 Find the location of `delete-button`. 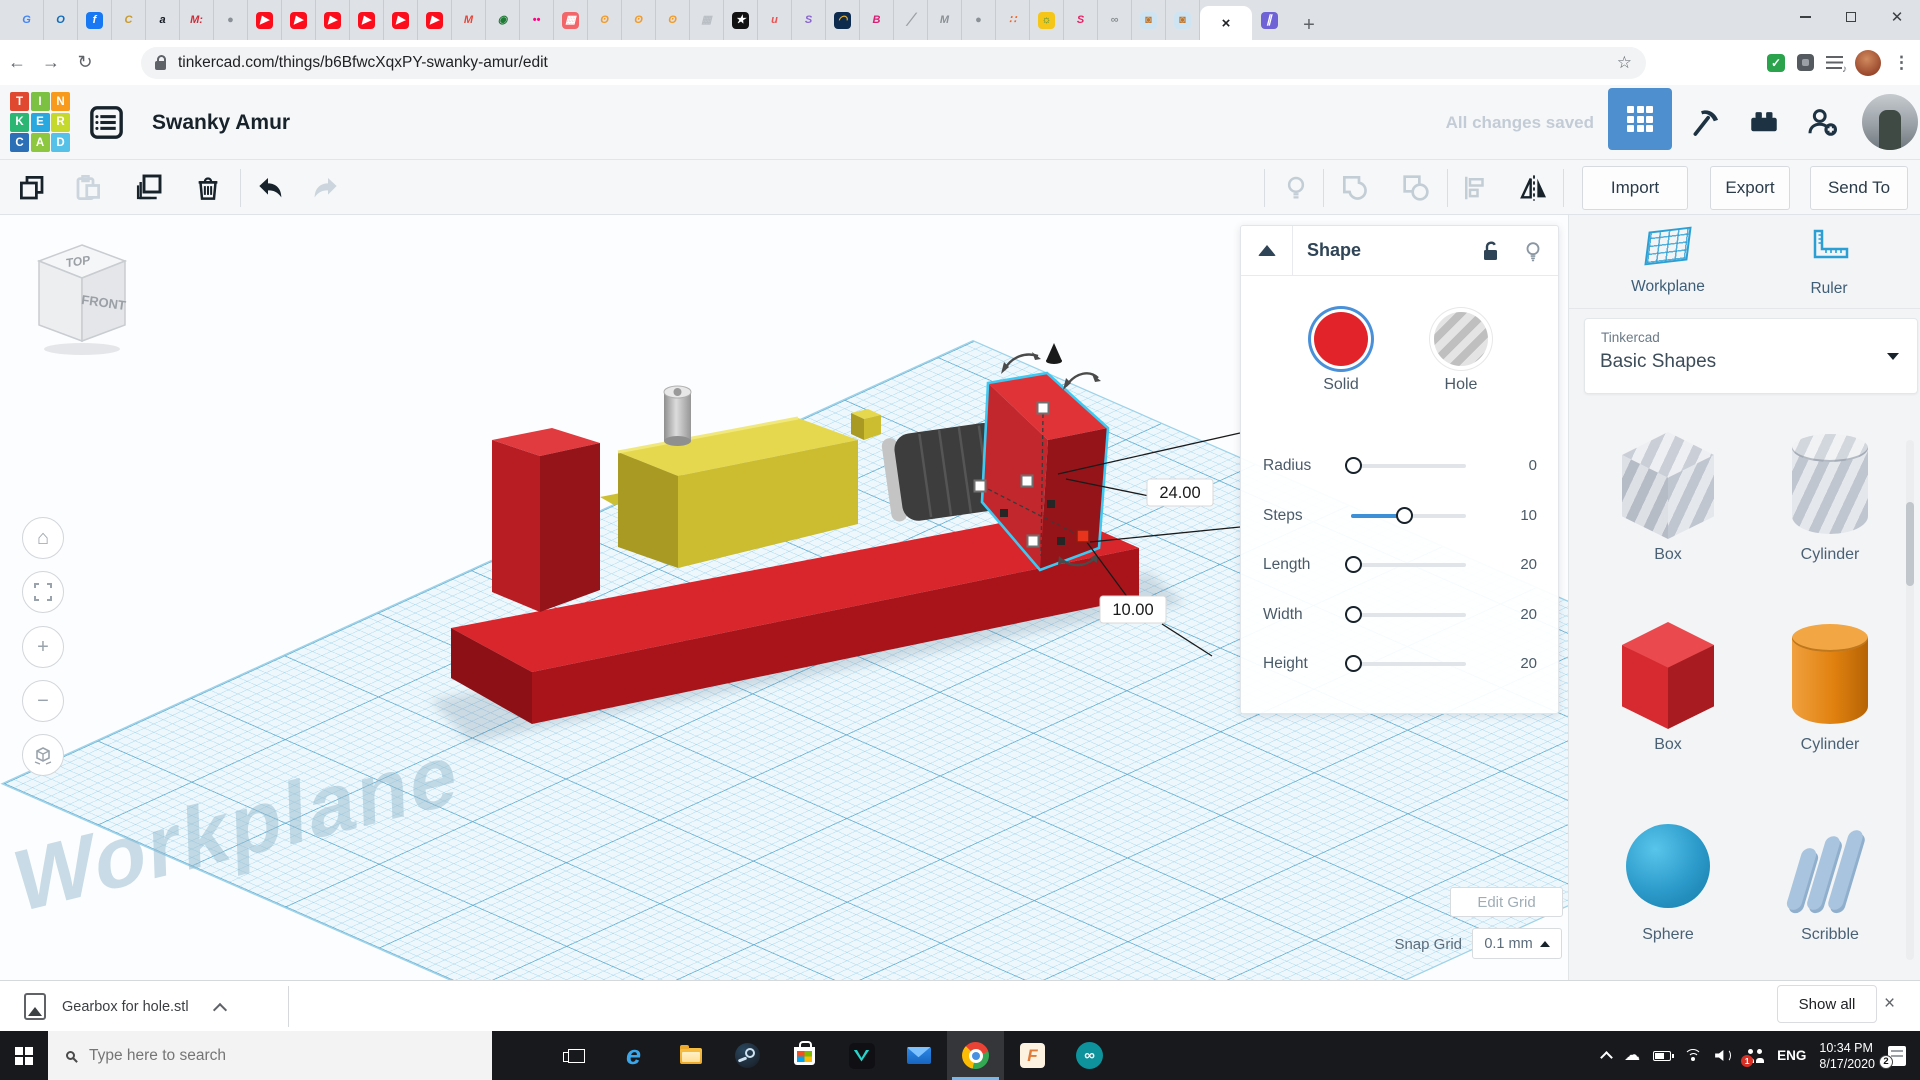

delete-button is located at coordinates (208, 188).